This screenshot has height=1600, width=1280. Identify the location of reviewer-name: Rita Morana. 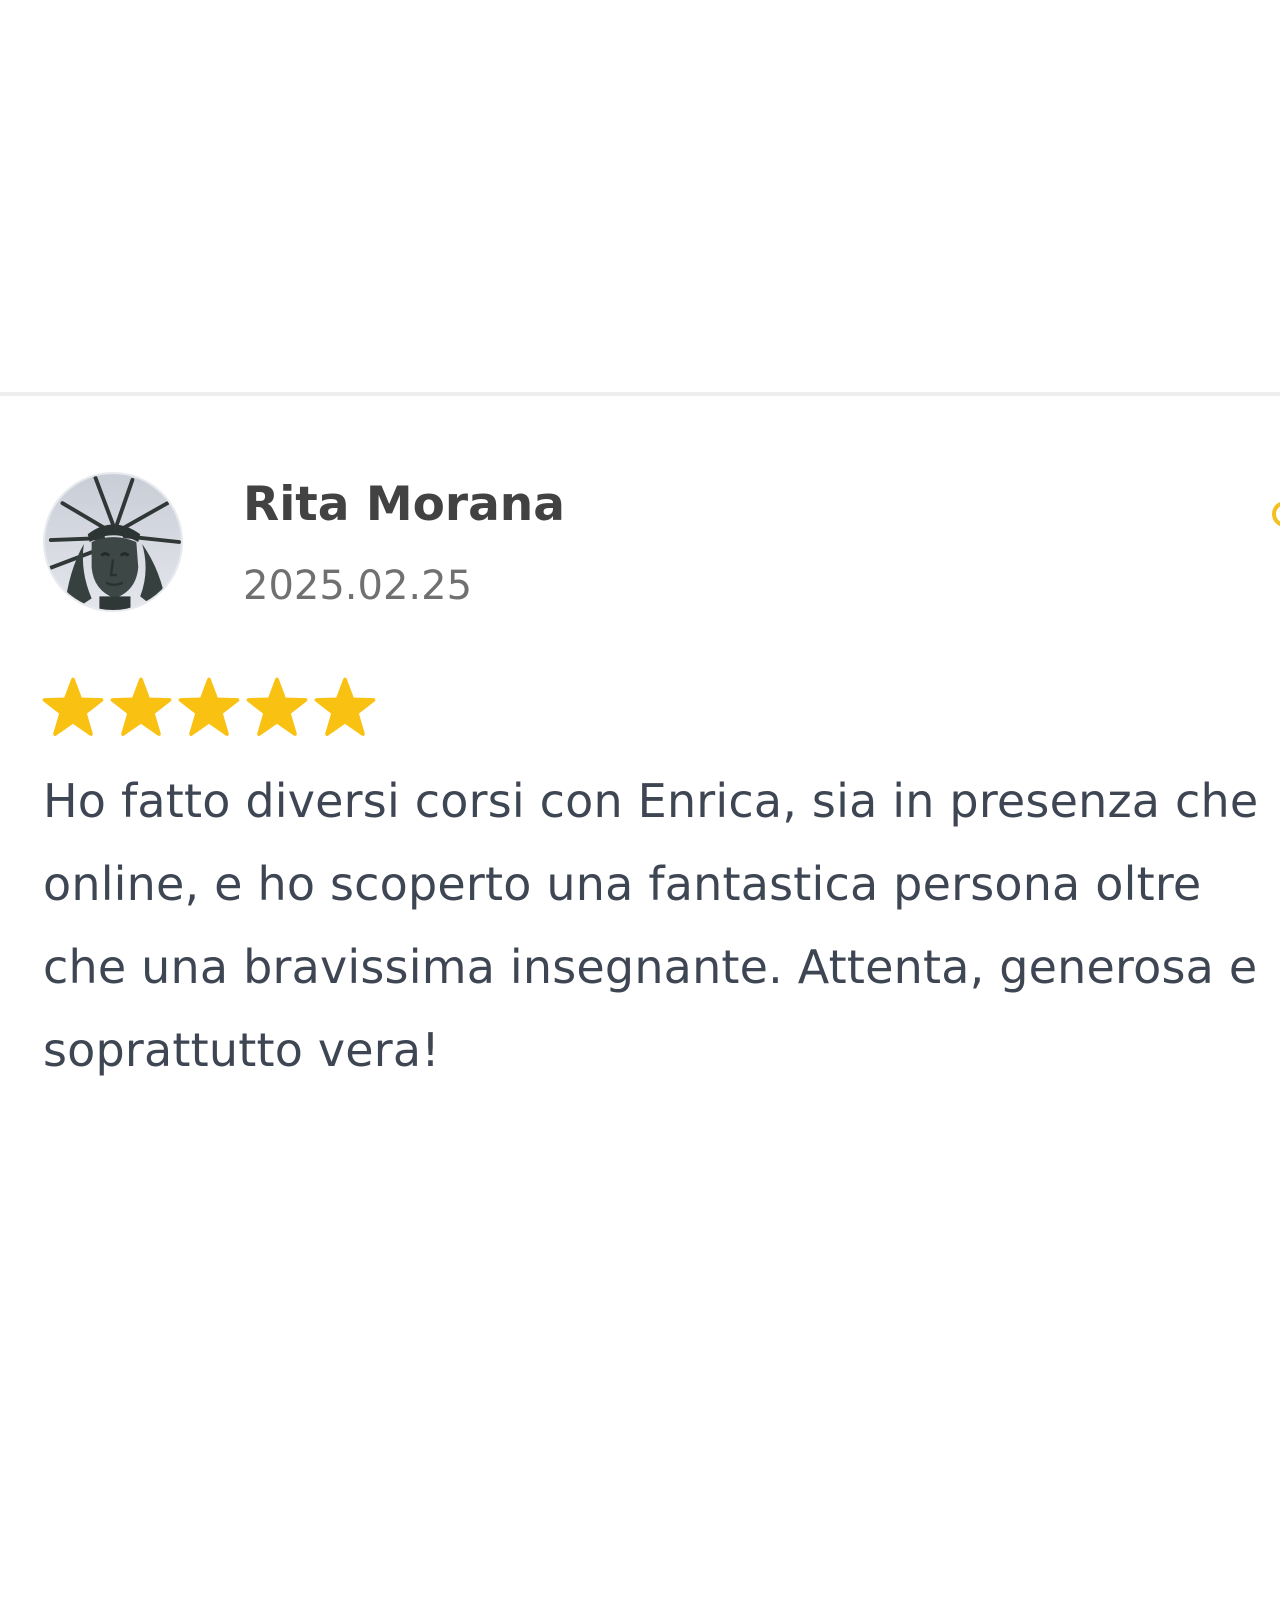
(404, 504).